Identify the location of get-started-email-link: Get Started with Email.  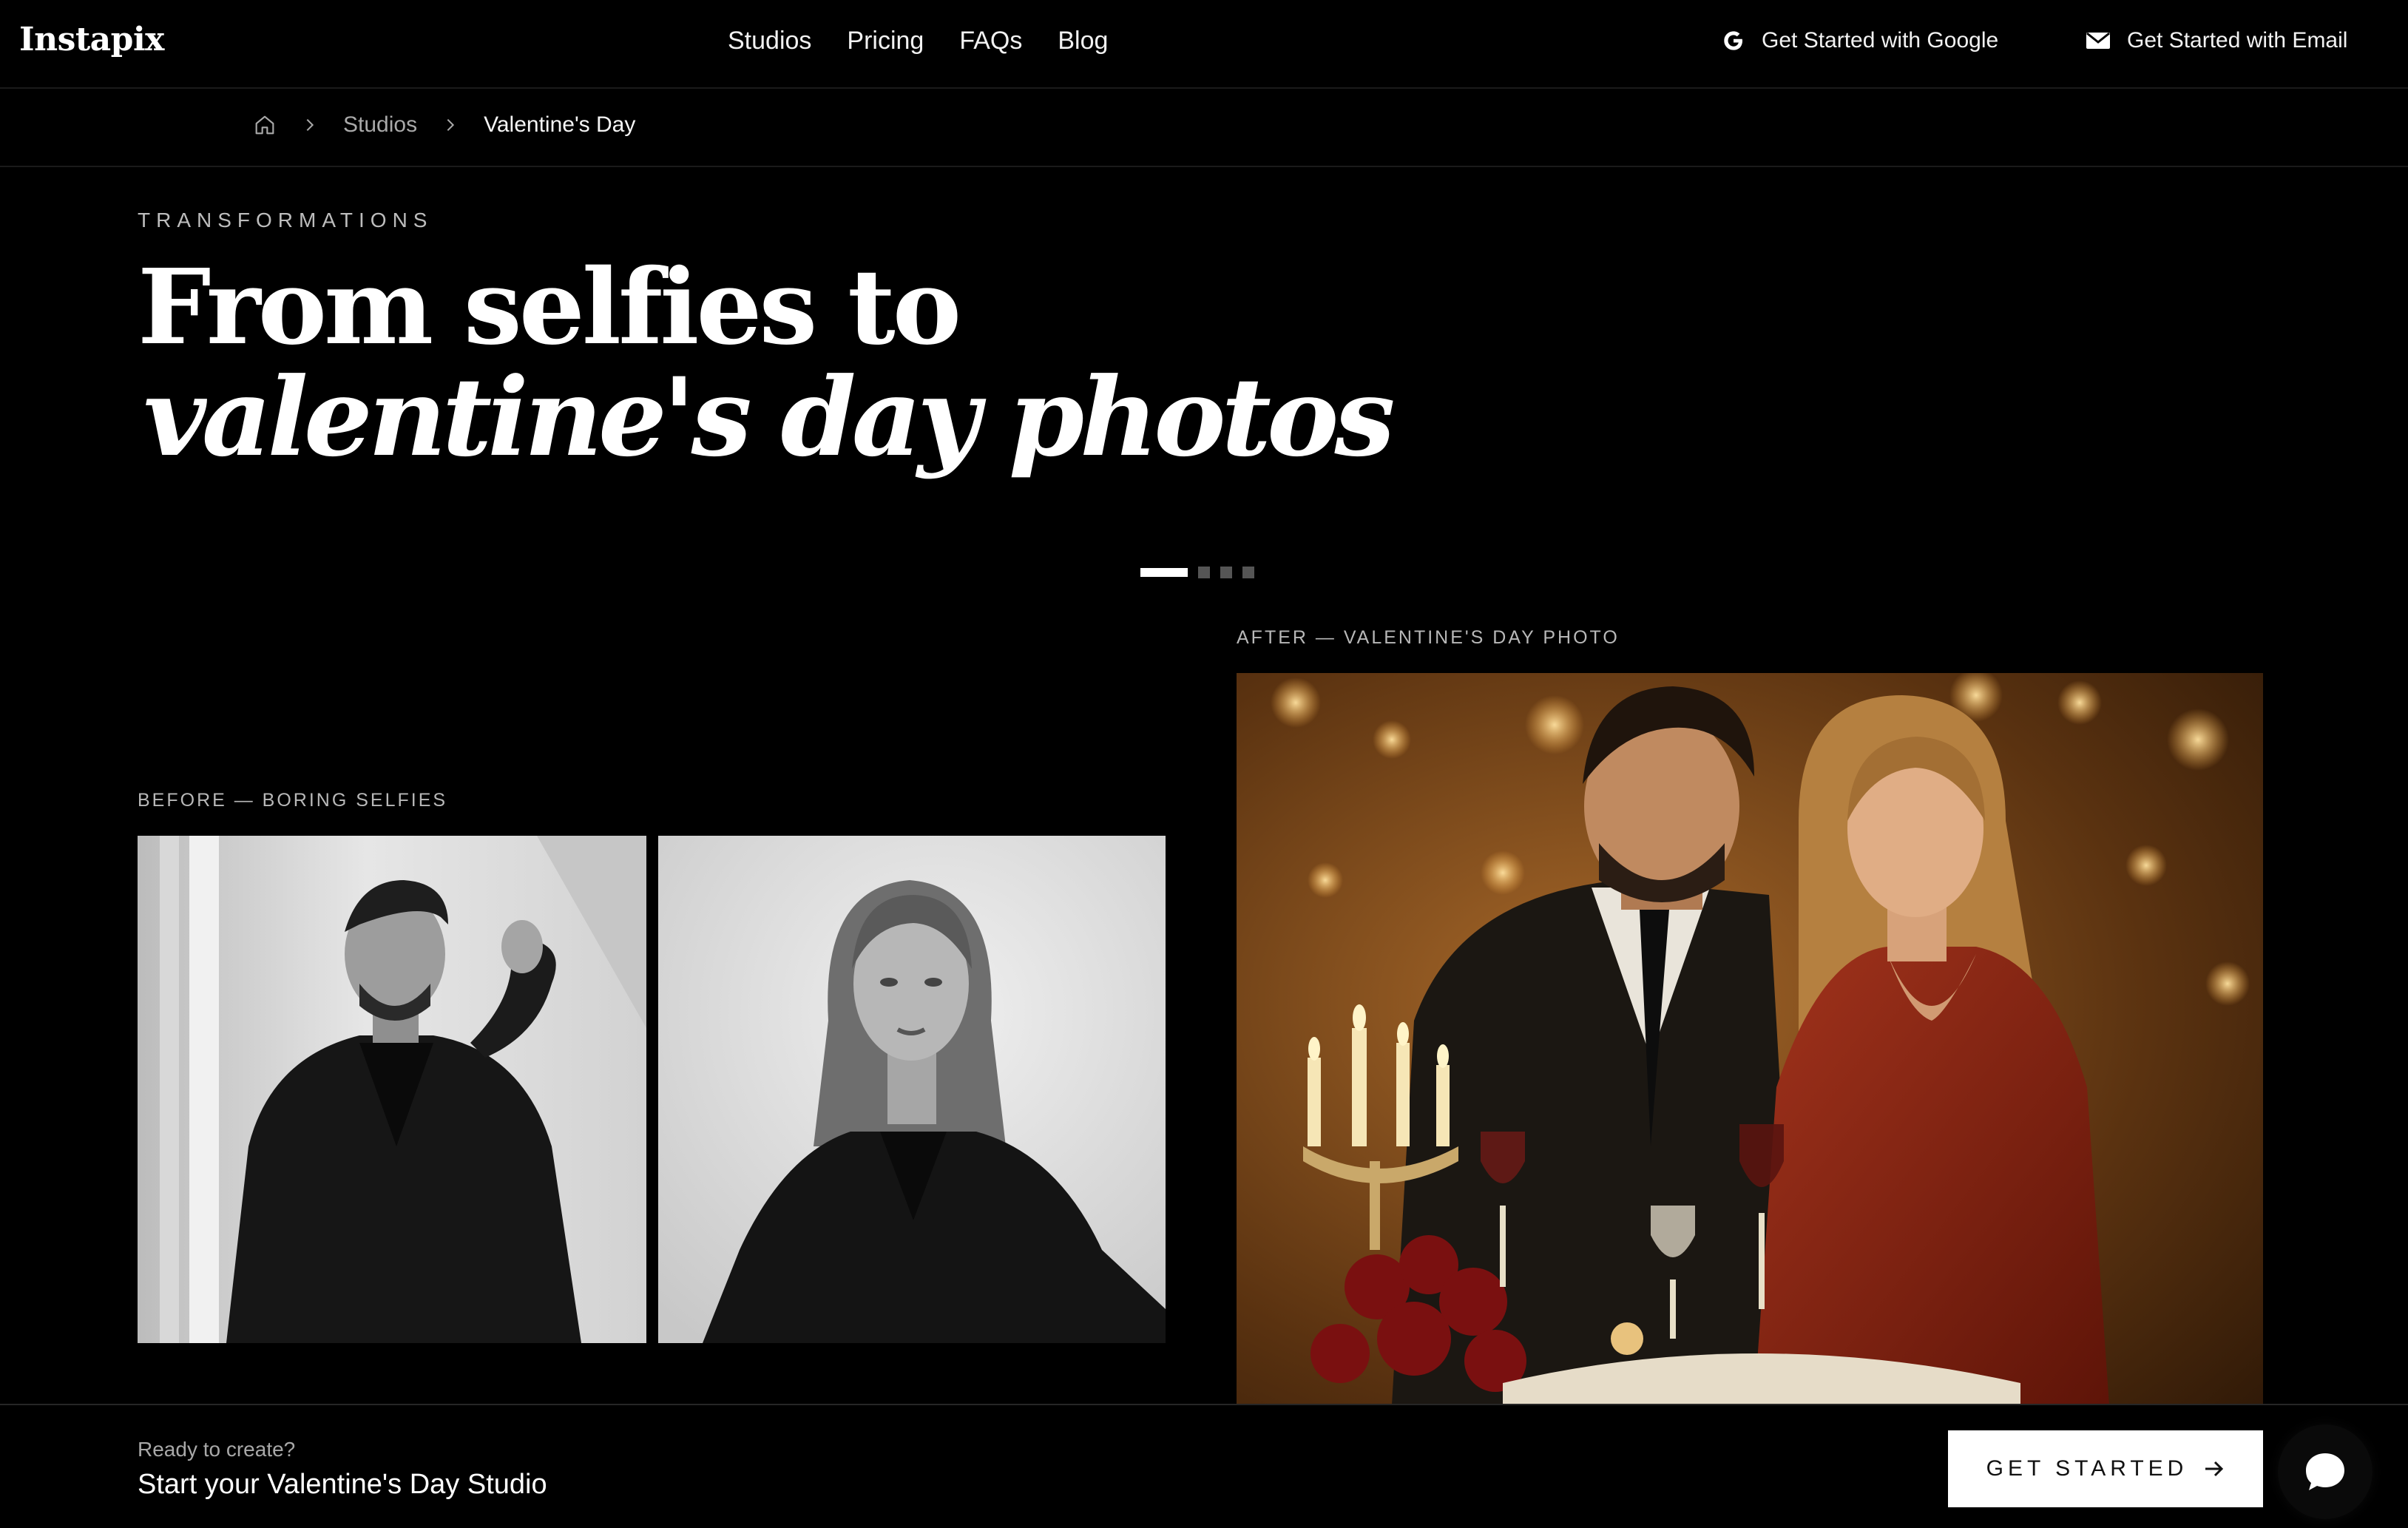
(2216, 40).